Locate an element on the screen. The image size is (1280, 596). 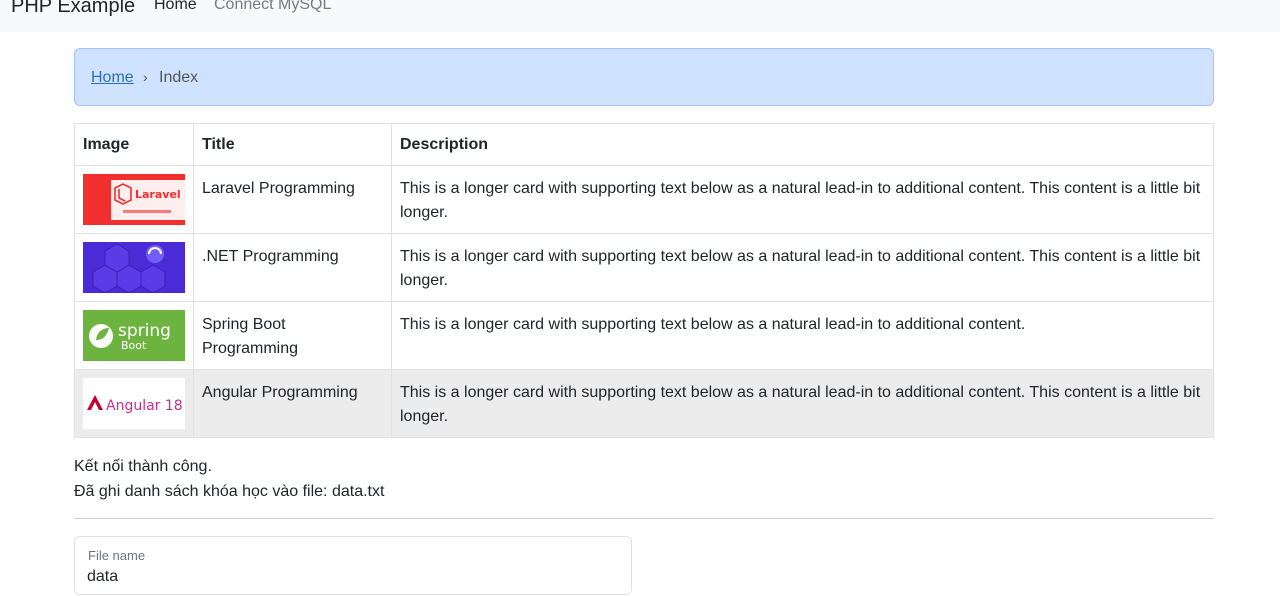
course-title: Angular Programming is located at coordinates (292, 403).